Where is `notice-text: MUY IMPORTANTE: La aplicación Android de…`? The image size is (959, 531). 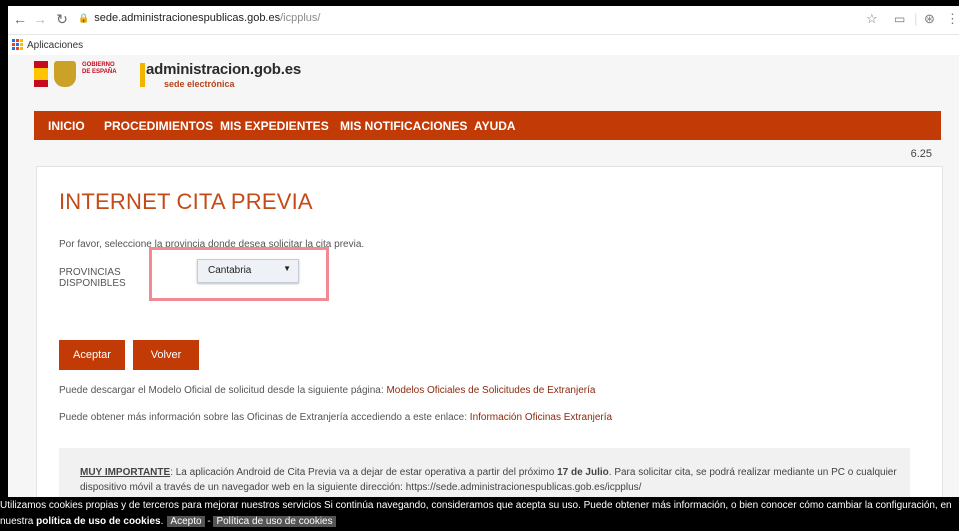 notice-text: MUY IMPORTANTE: La aplicación Android de… is located at coordinates (488, 480).